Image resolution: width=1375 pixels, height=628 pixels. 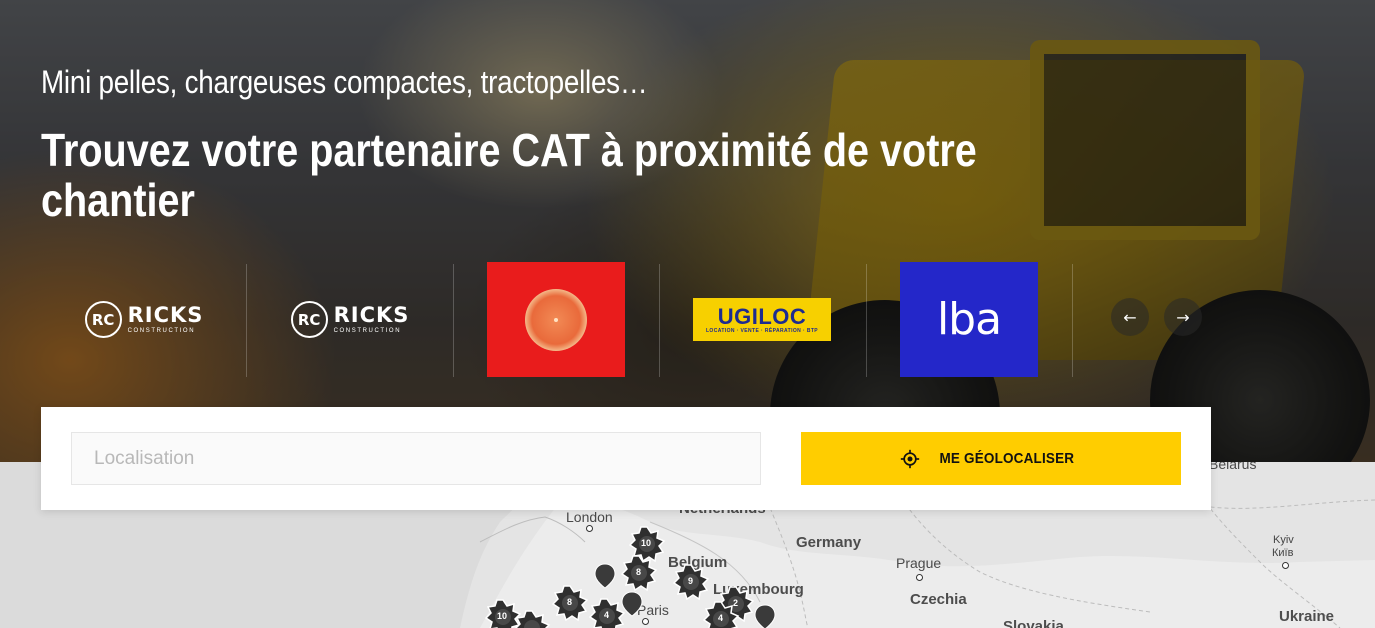 I want to click on search-panel: ME GÉOLOCALISER, so click(x=626, y=458).